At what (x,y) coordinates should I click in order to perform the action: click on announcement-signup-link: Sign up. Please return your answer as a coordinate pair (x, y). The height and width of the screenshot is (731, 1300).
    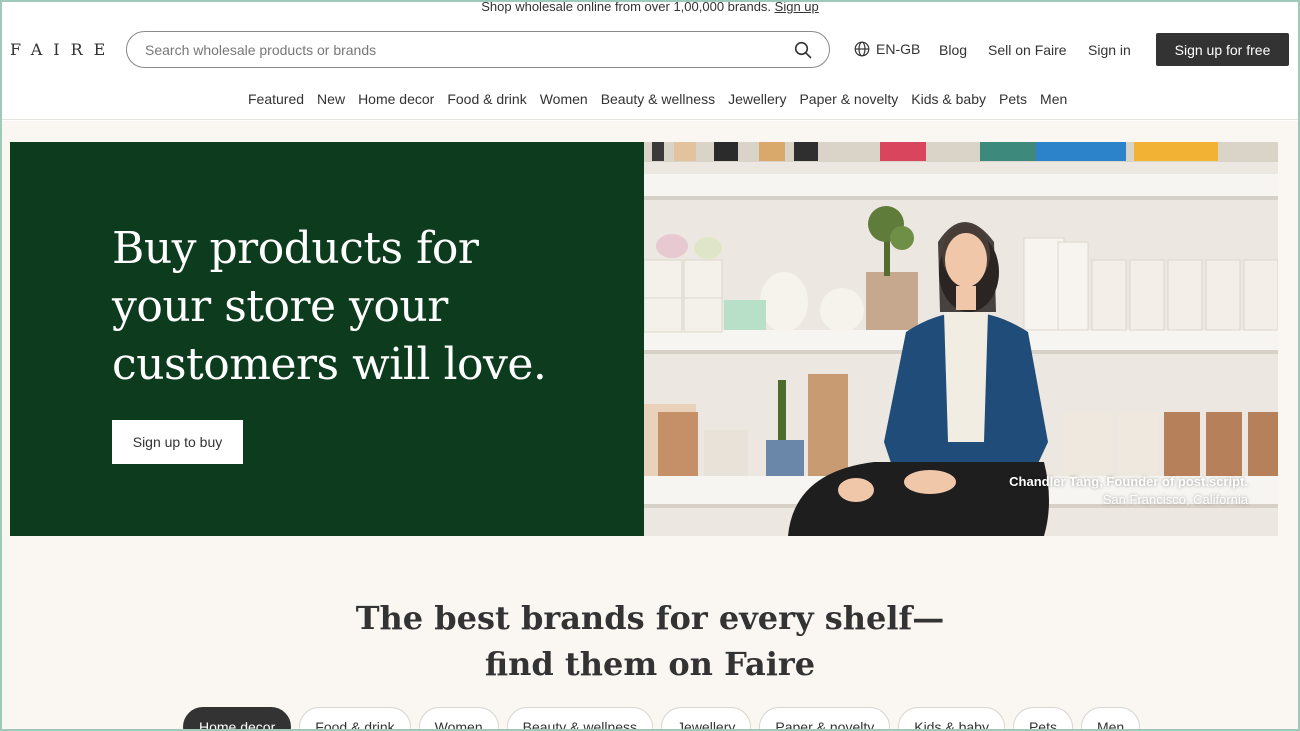
    Looking at the image, I should click on (797, 7).